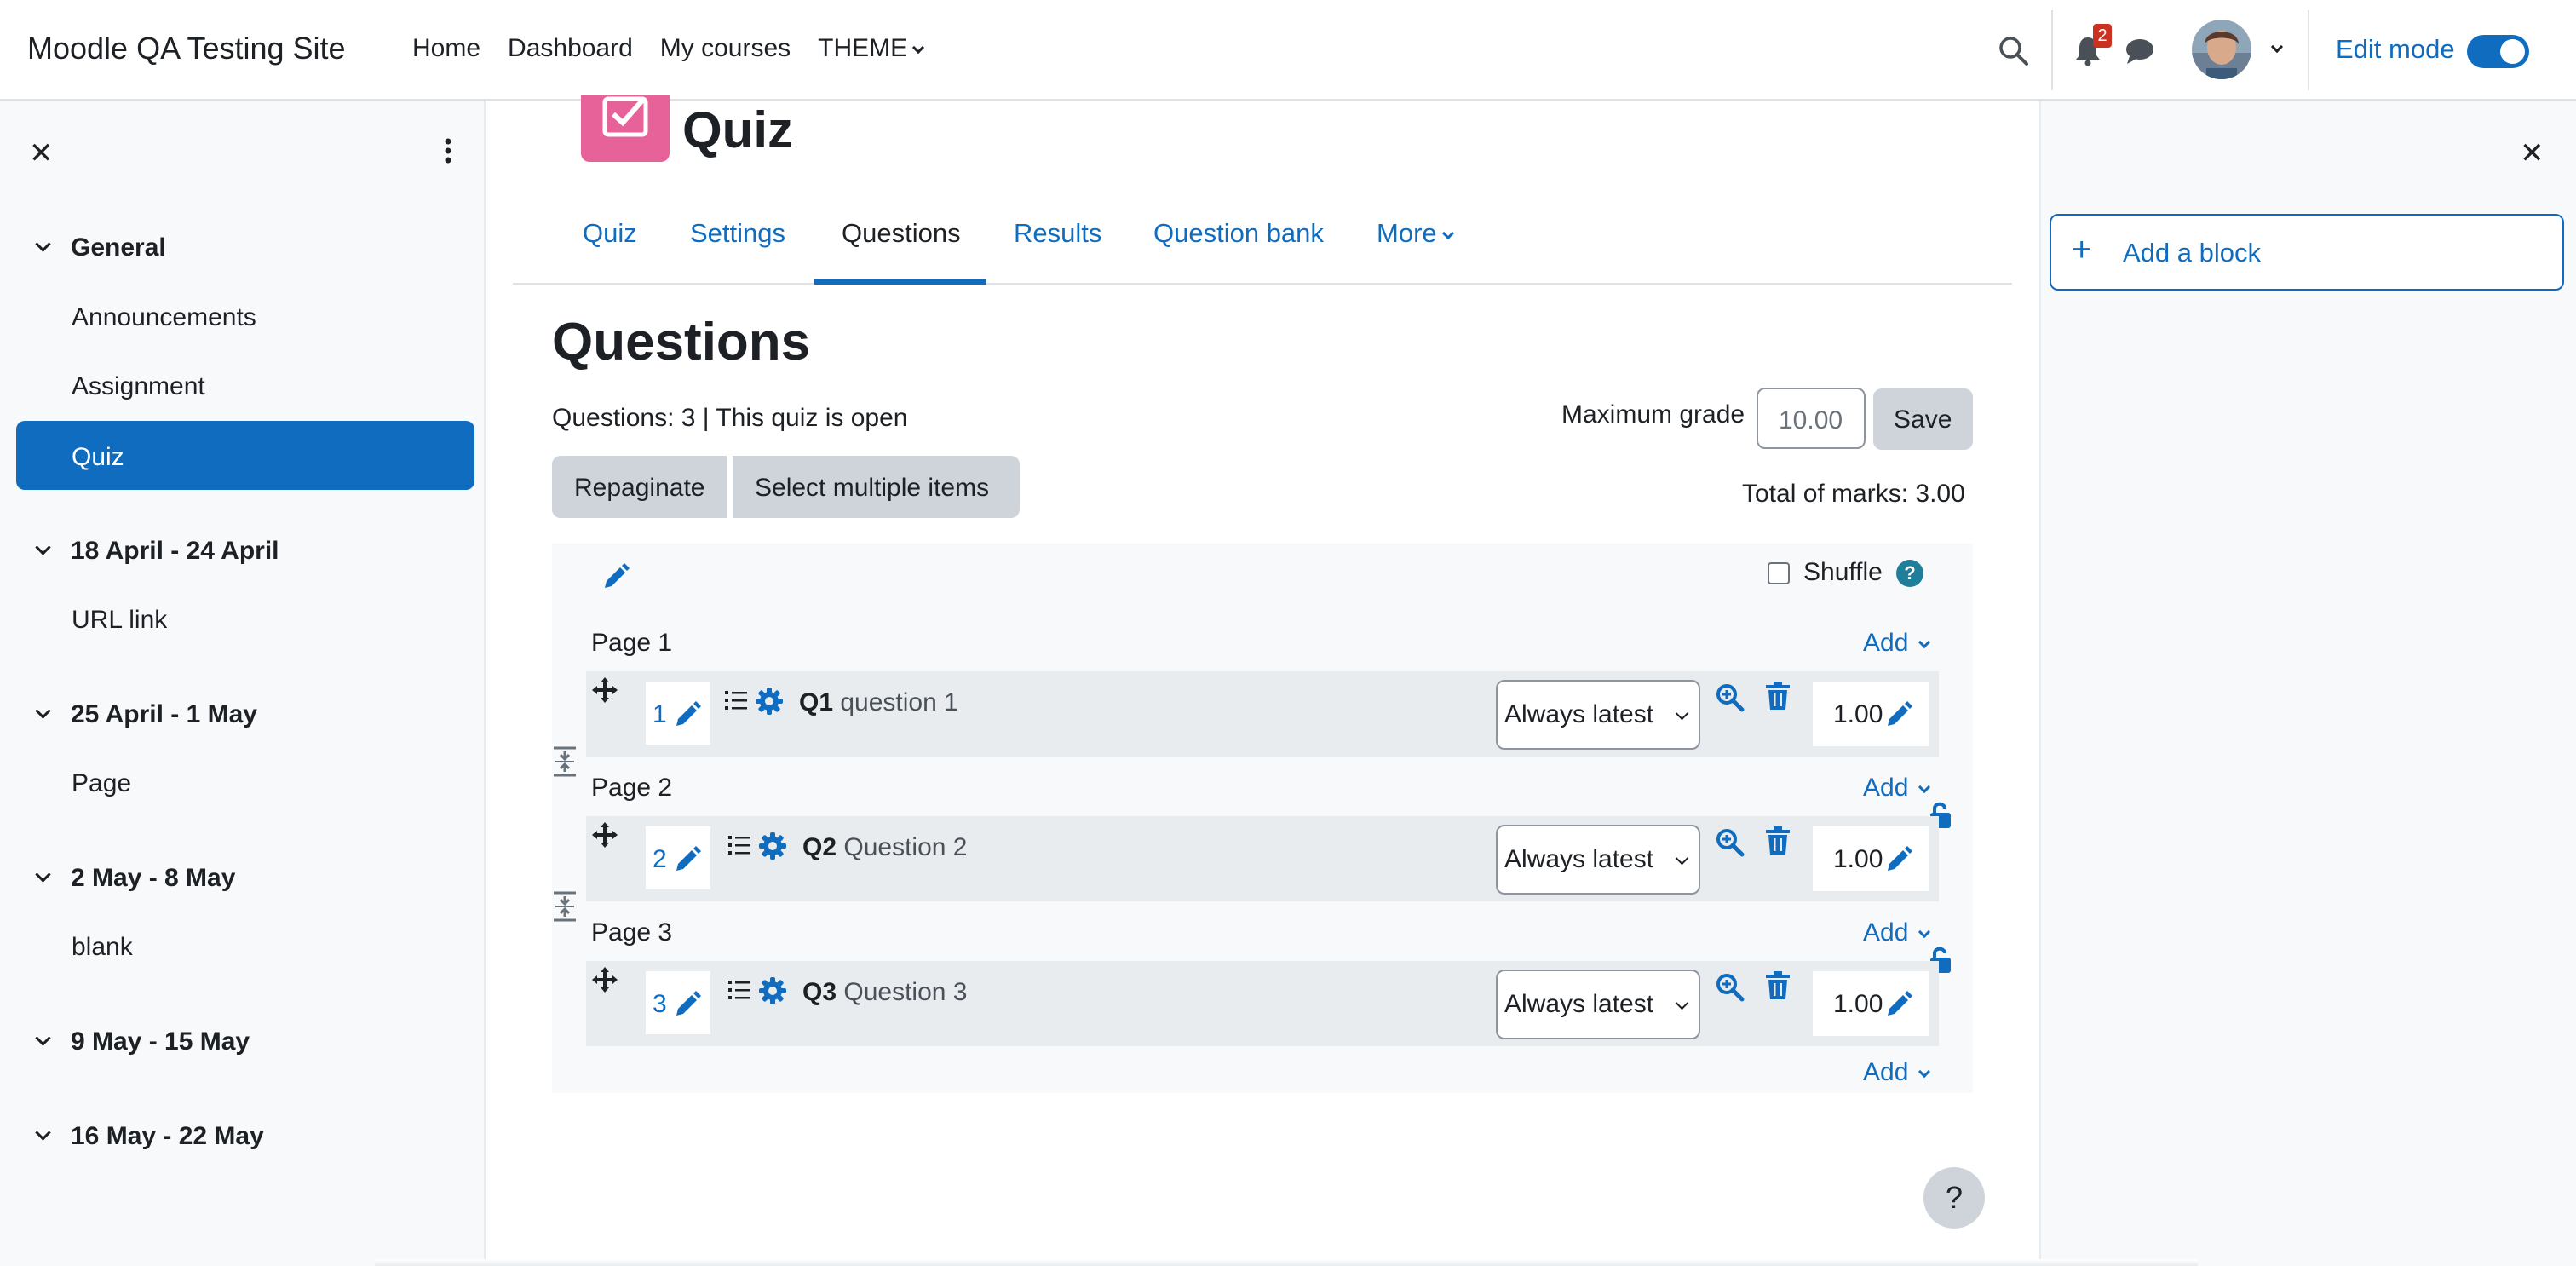 Image resolution: width=2576 pixels, height=1266 pixels. Describe the element at coordinates (154, 878) in the screenshot. I see `section-title: 2 May - 8 May` at that location.